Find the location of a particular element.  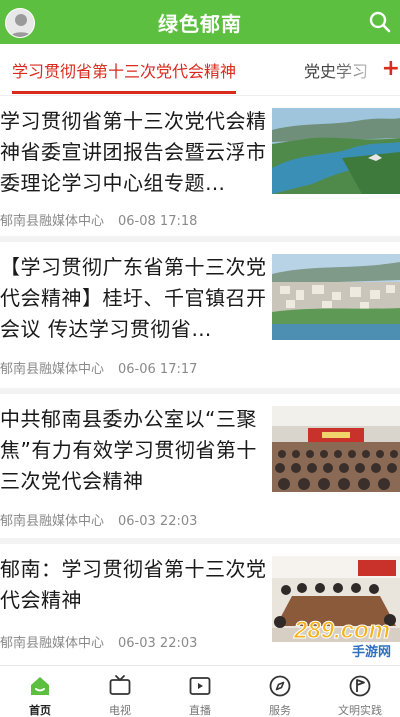

nav-label: 文明实践 is located at coordinates (360, 710).